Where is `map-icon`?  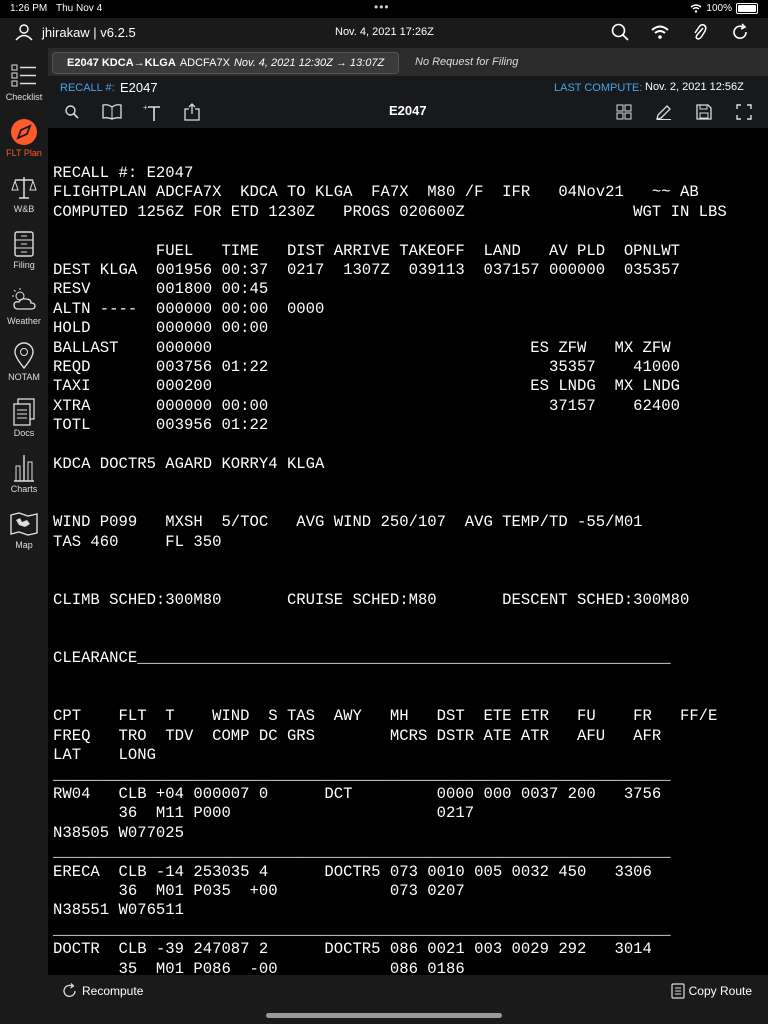
map-icon is located at coordinates (24, 524).